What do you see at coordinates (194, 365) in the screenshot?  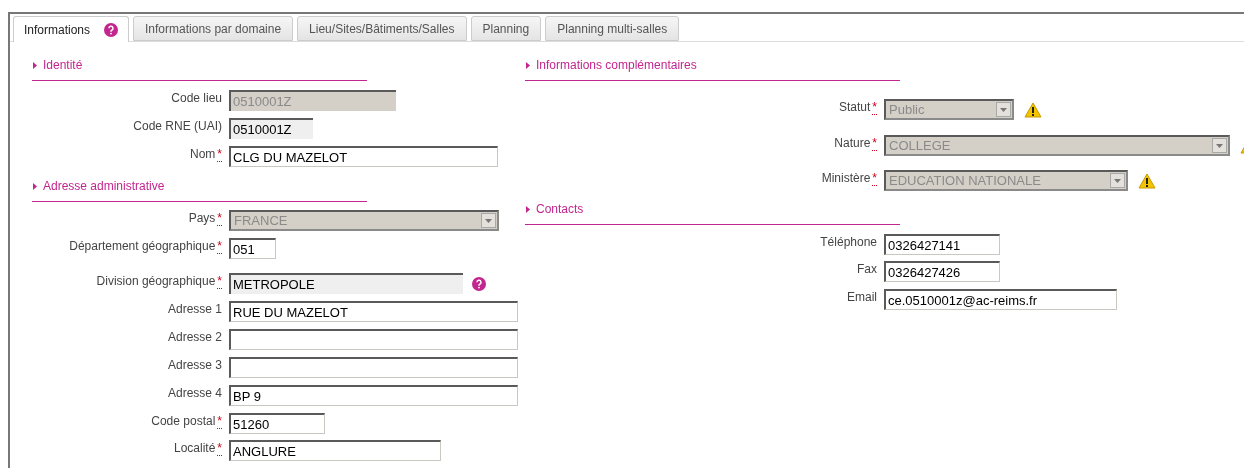 I see `field-label: Adresse 3` at bounding box center [194, 365].